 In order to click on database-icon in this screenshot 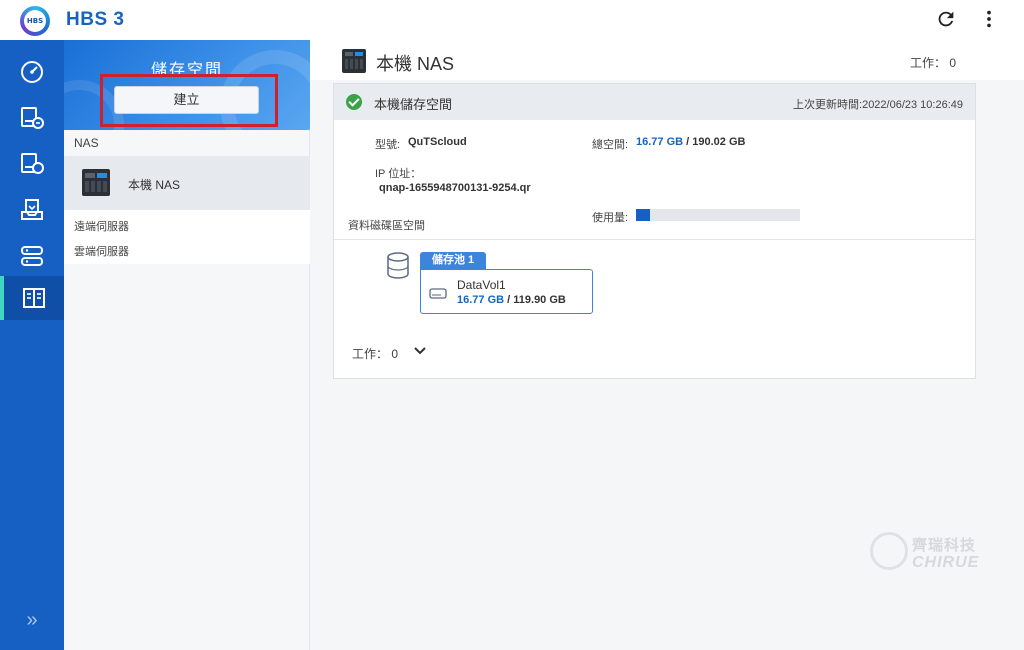, I will do `click(398, 265)`.